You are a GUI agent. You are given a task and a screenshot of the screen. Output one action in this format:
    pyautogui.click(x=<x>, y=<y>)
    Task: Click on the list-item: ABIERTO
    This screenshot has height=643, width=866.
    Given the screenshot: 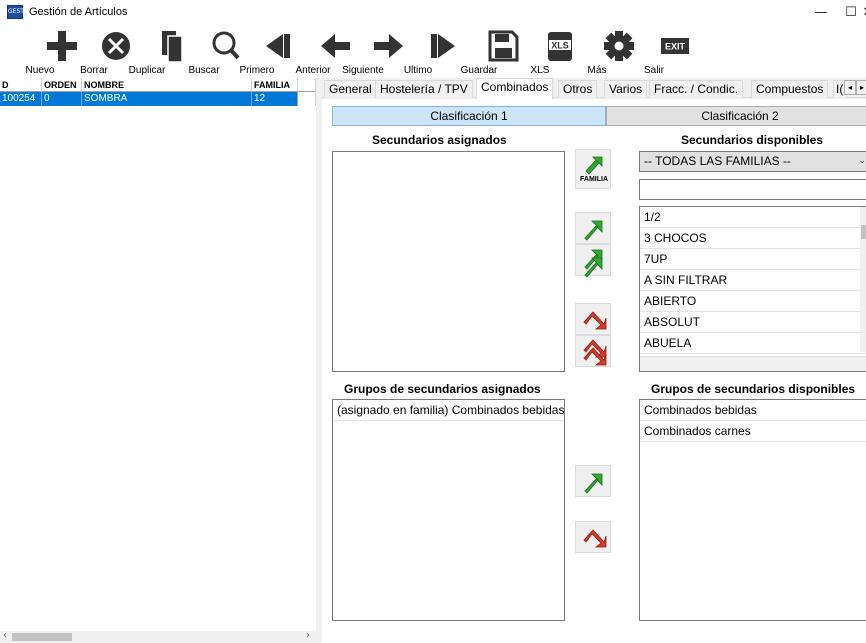 What is the action you would take?
    pyautogui.click(x=753, y=301)
    